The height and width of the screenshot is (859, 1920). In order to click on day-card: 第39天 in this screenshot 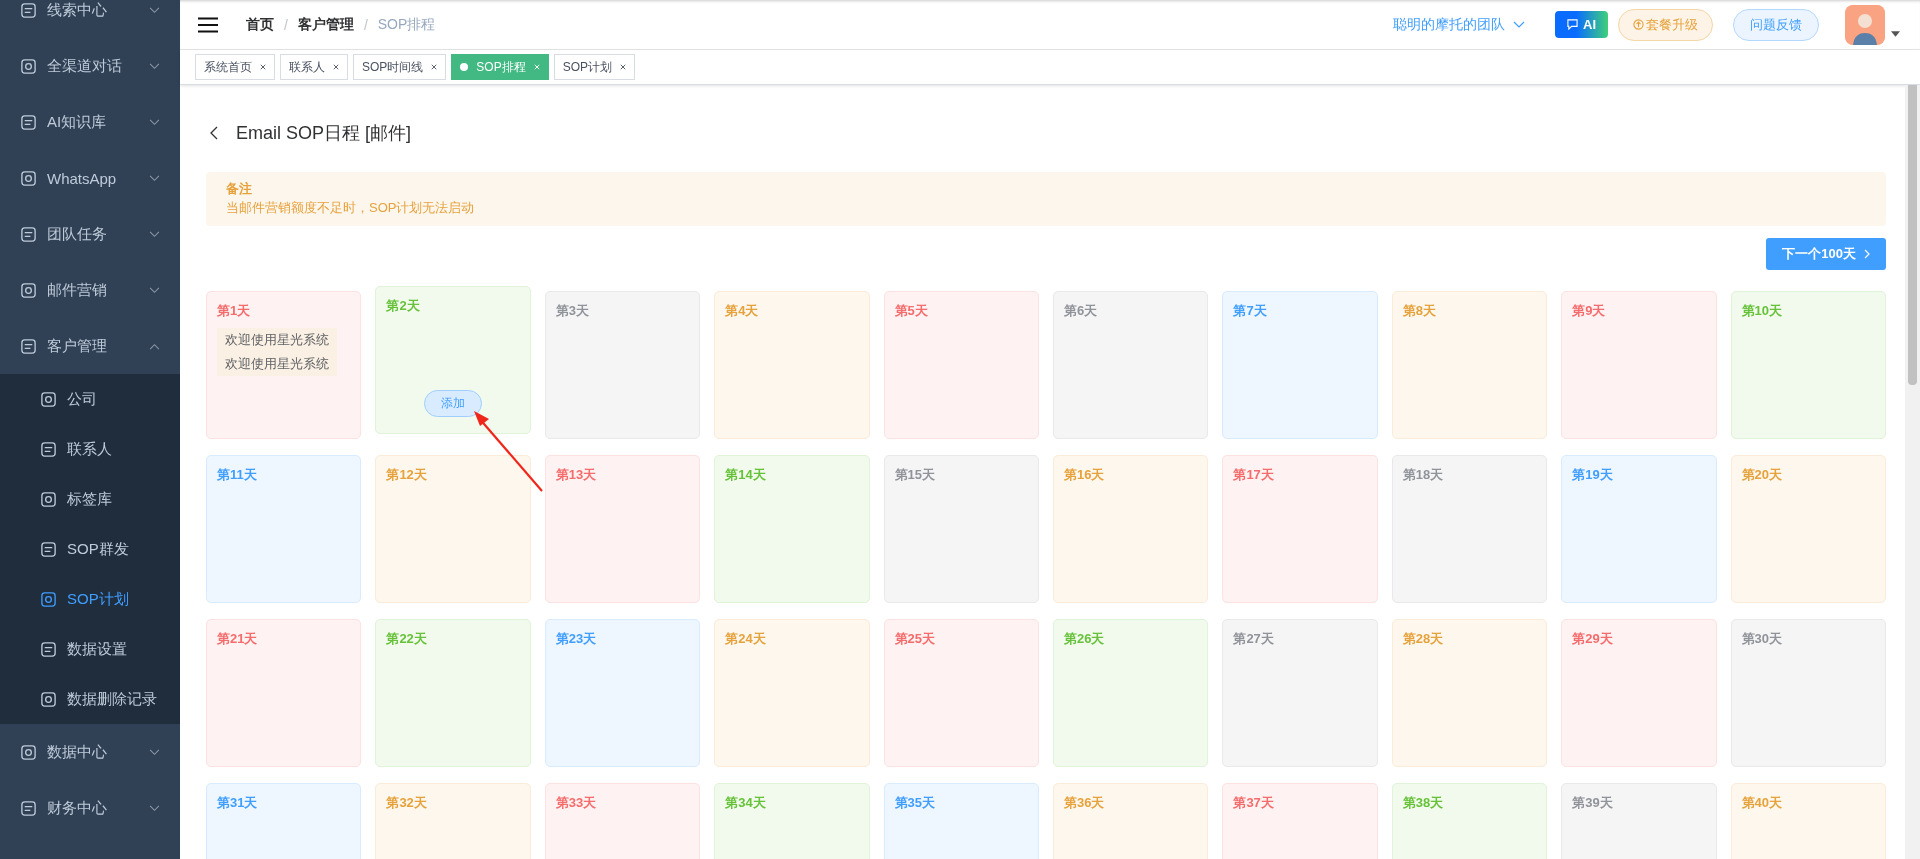, I will do `click(1639, 821)`.